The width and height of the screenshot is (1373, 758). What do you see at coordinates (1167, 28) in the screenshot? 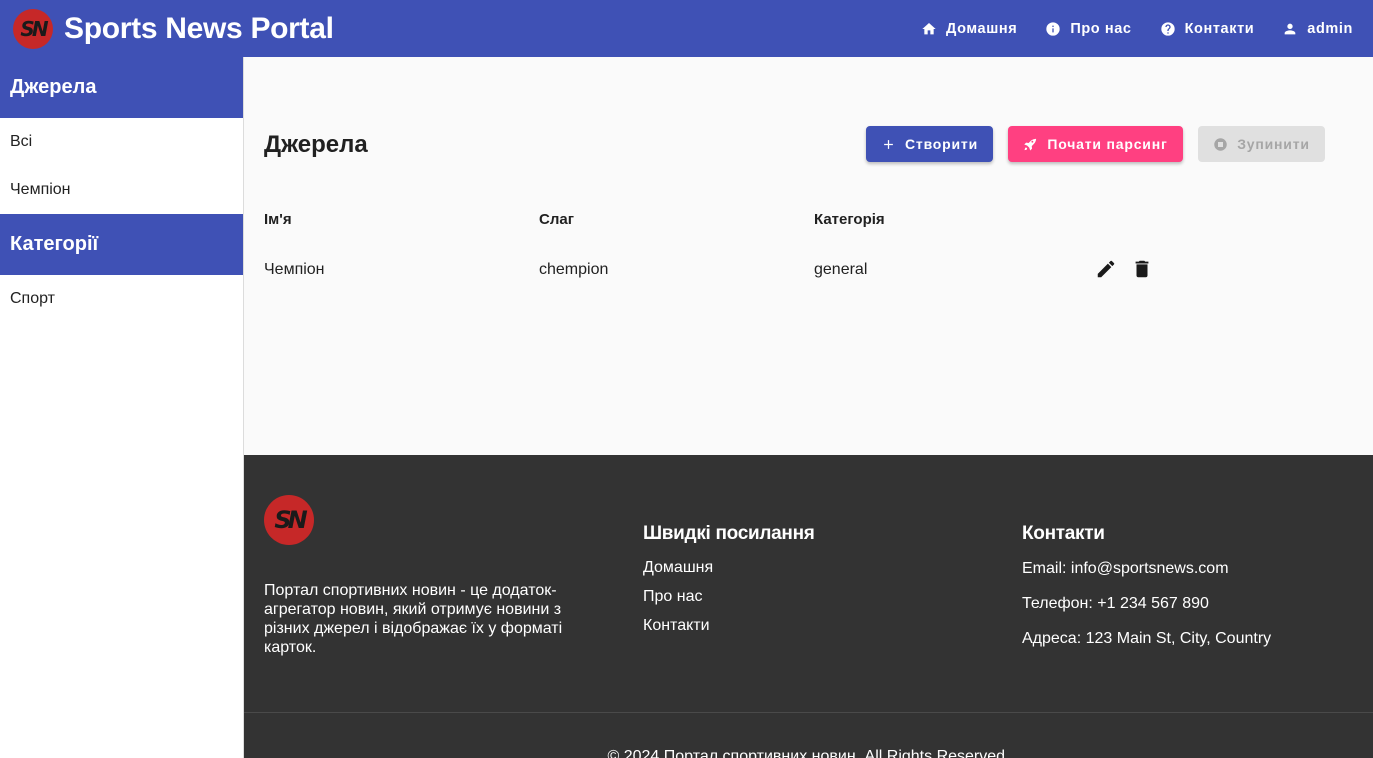
I see `help-icon` at bounding box center [1167, 28].